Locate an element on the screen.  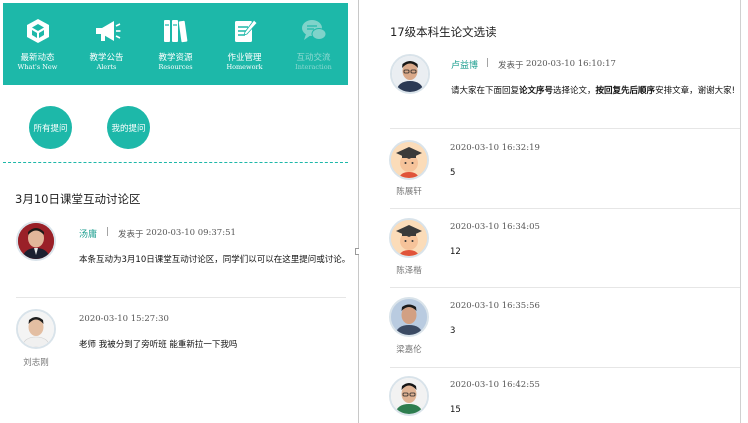
post-content: 本条互动为3月10日课堂互动讨论区，同学们以可以在这里提问或讨论。 is located at coordinates (215, 260).